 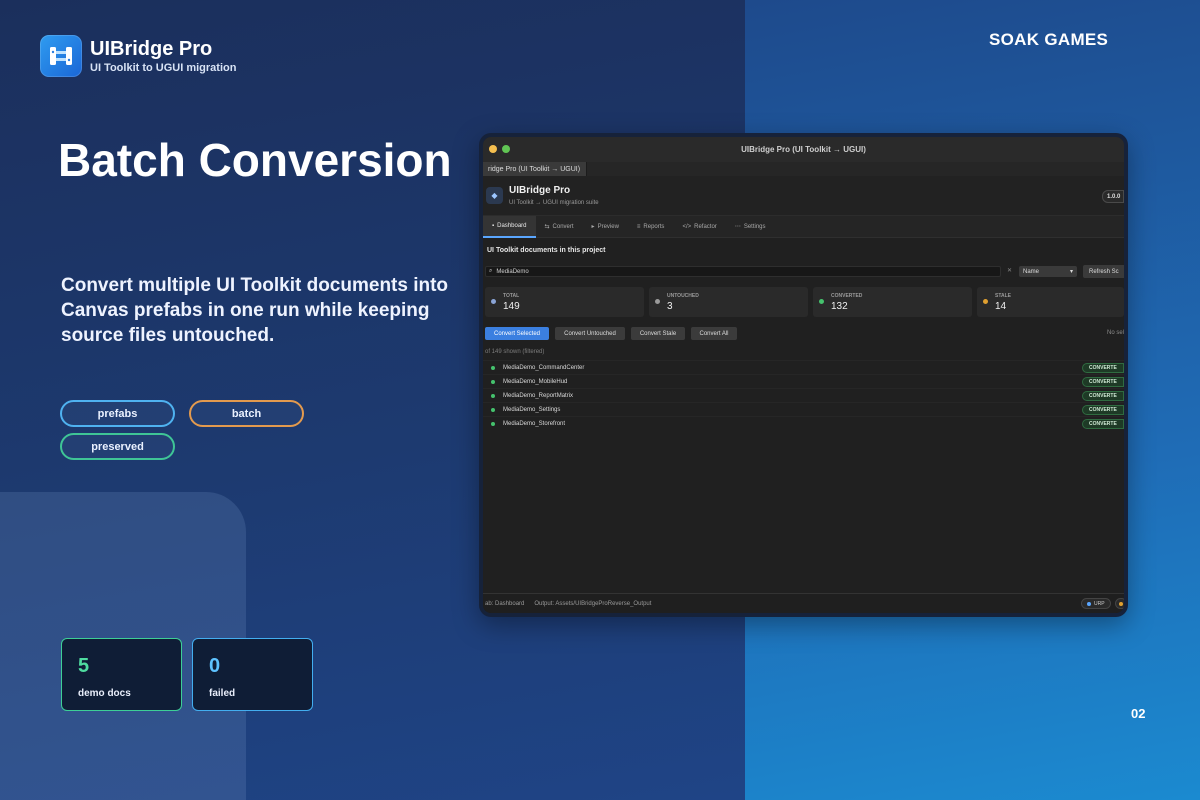 I want to click on dashboard-icon: ▪, so click(x=493, y=225).